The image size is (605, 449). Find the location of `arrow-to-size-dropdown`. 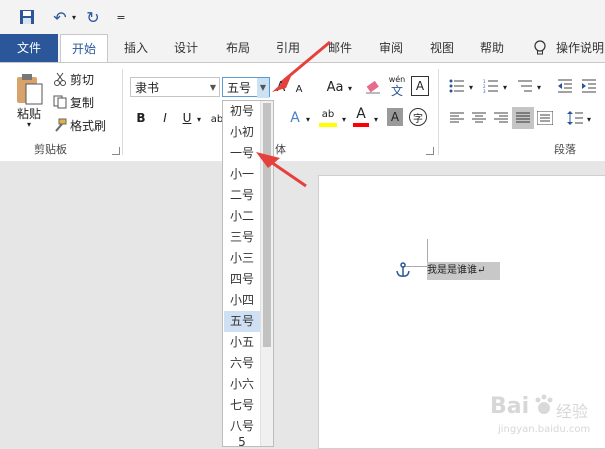

arrow-to-size-dropdown is located at coordinates (301, 66).